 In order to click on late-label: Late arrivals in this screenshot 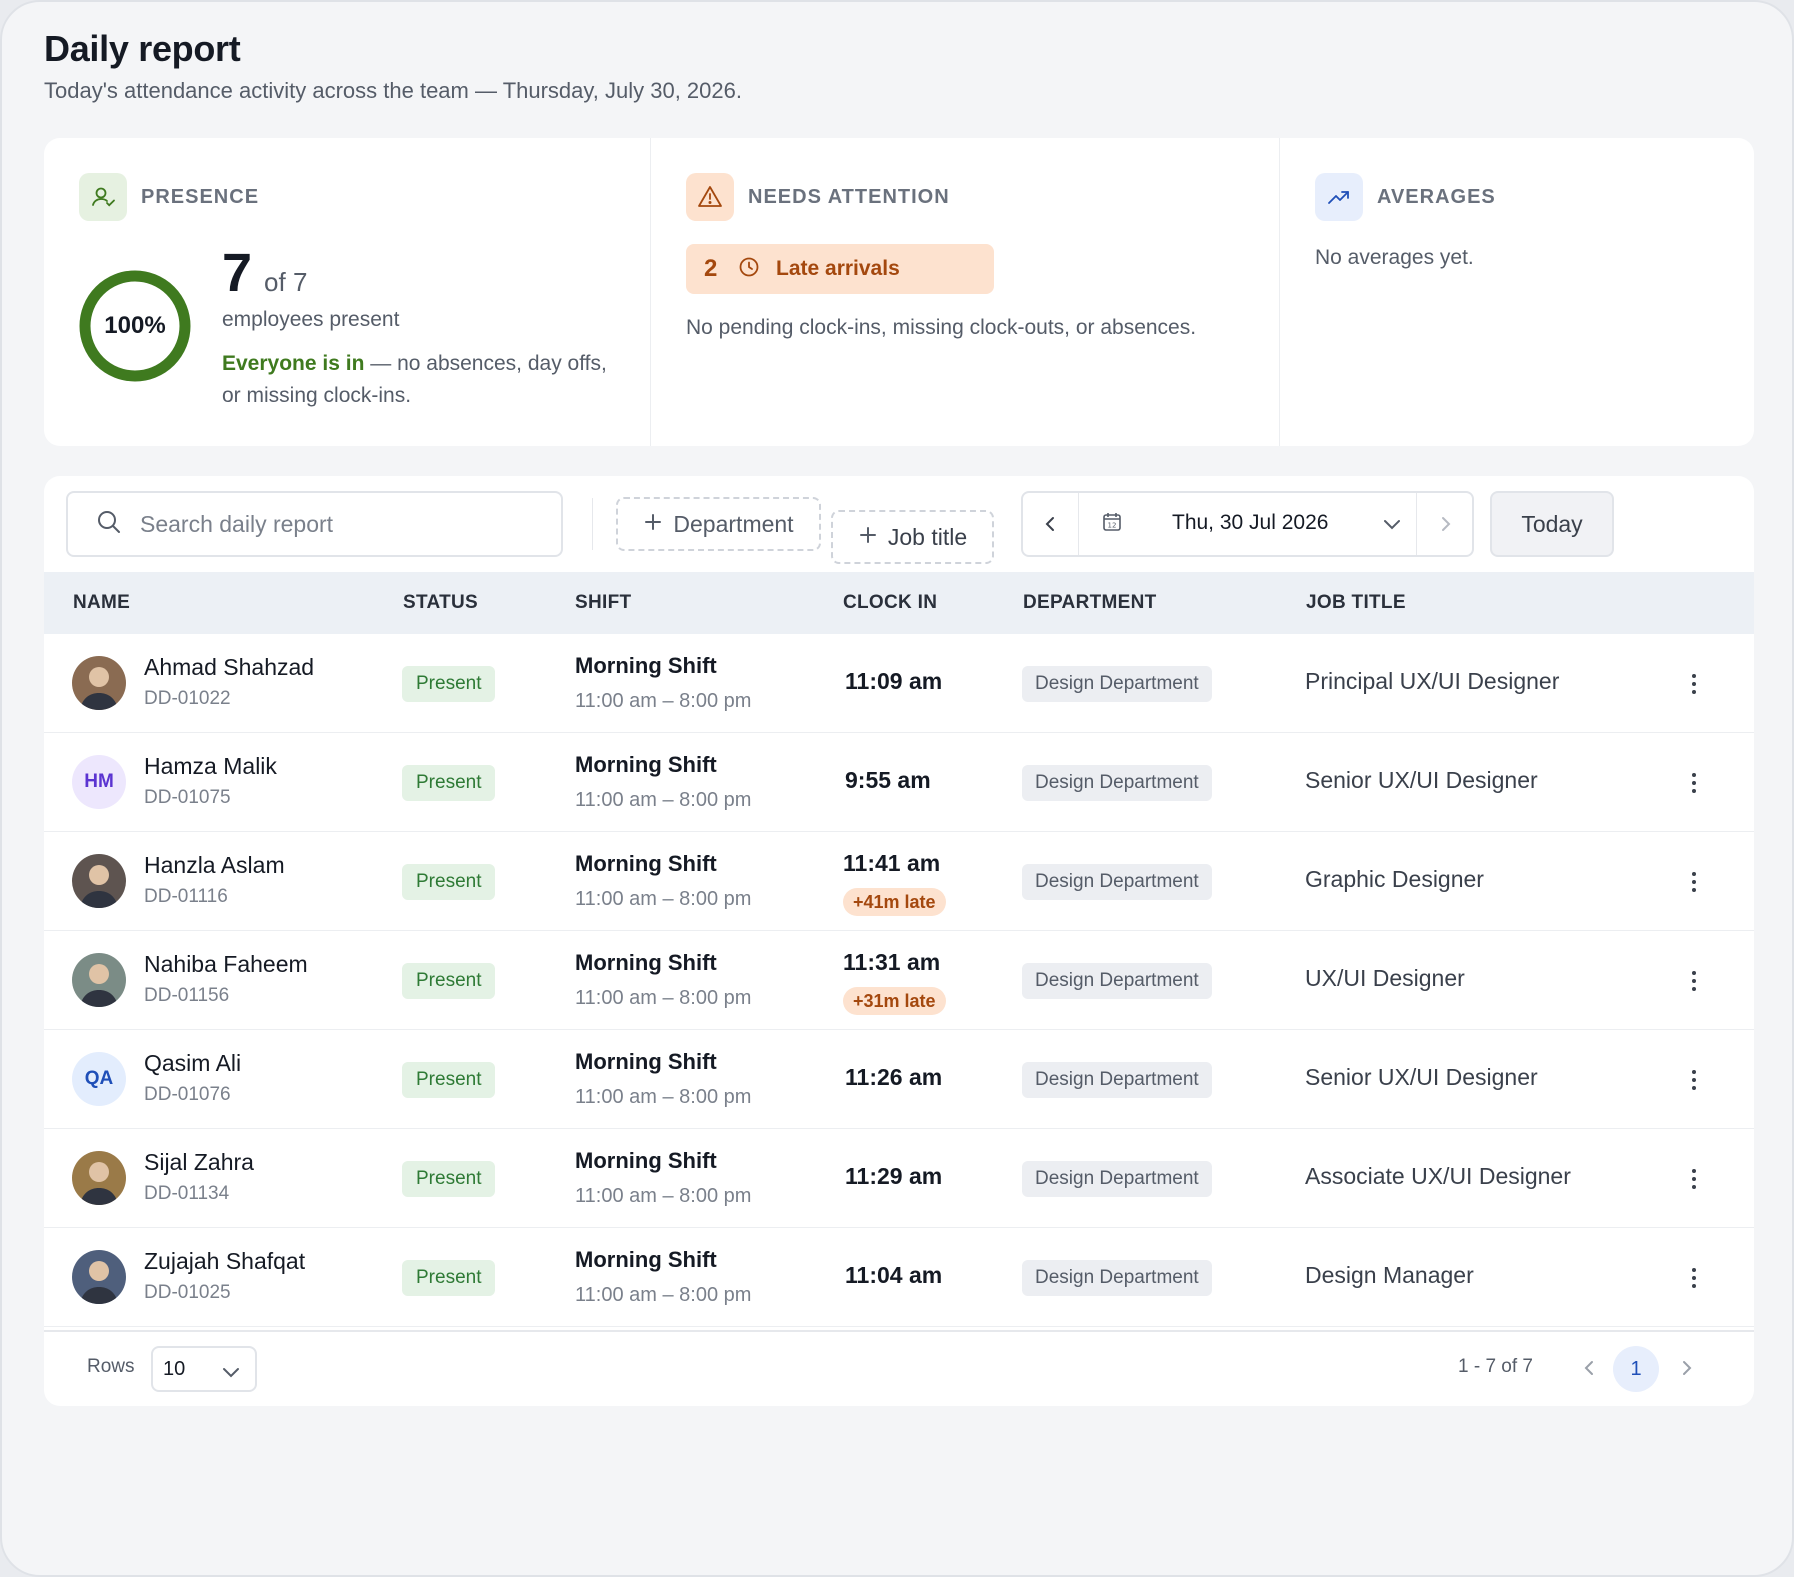, I will do `click(838, 268)`.